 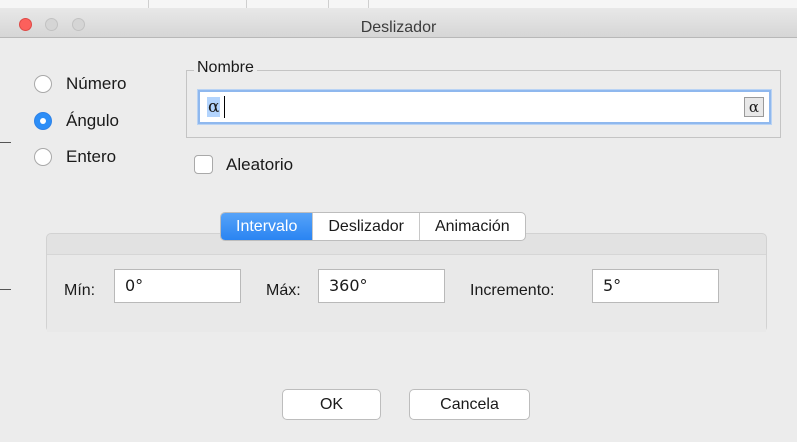 What do you see at coordinates (267, 226) in the screenshot?
I see `tab-intervalo: Intervalo` at bounding box center [267, 226].